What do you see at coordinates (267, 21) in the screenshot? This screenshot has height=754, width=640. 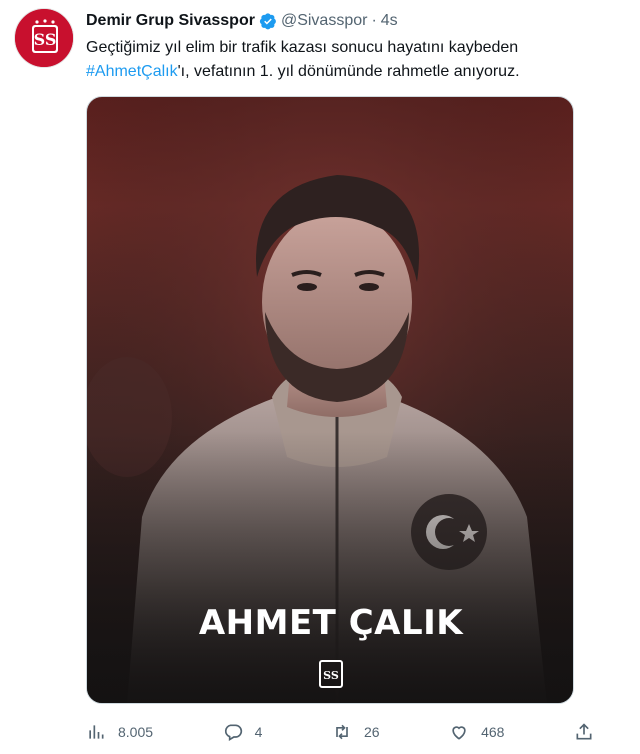 I see `verified-badge-icon` at bounding box center [267, 21].